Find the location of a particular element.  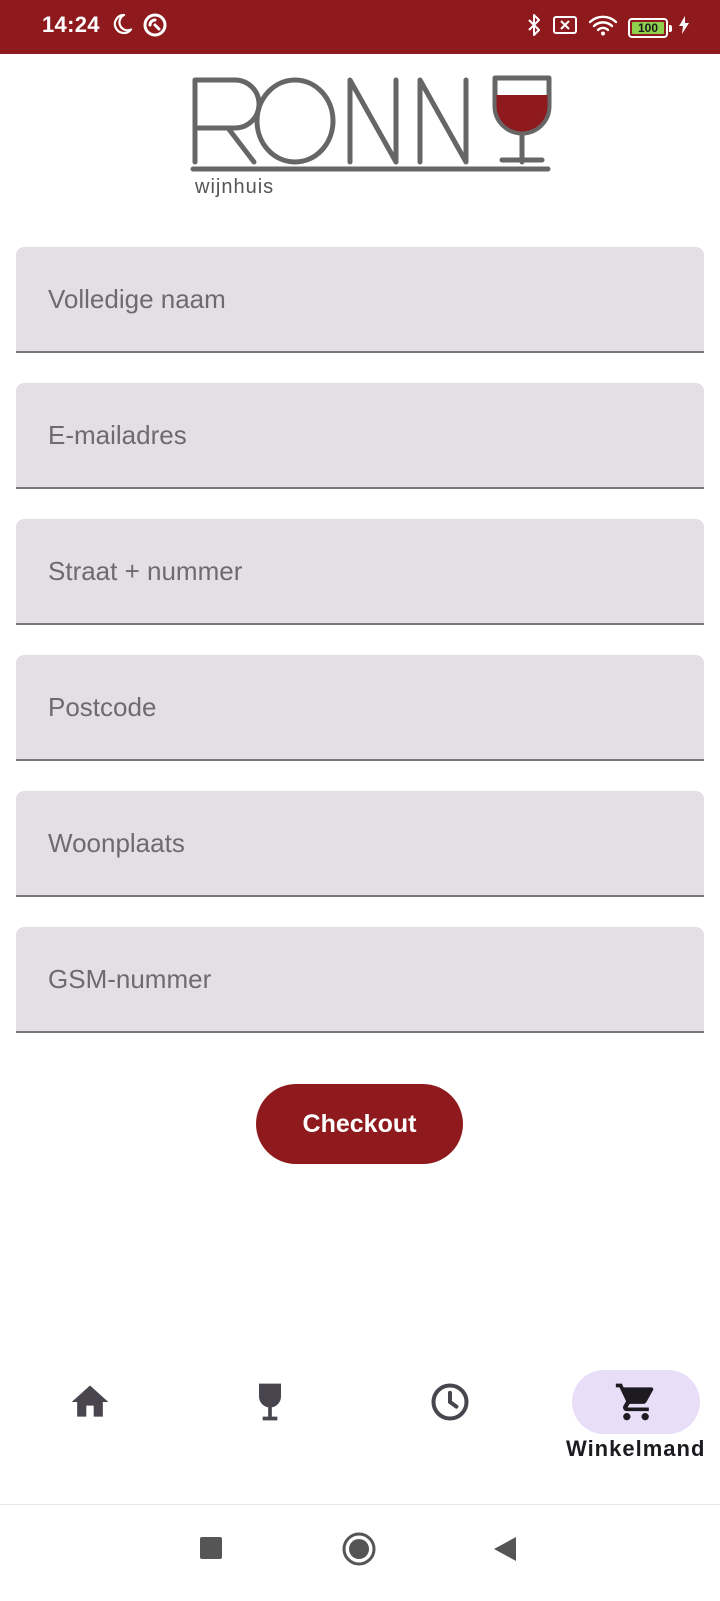

phone-input is located at coordinates (360, 979).